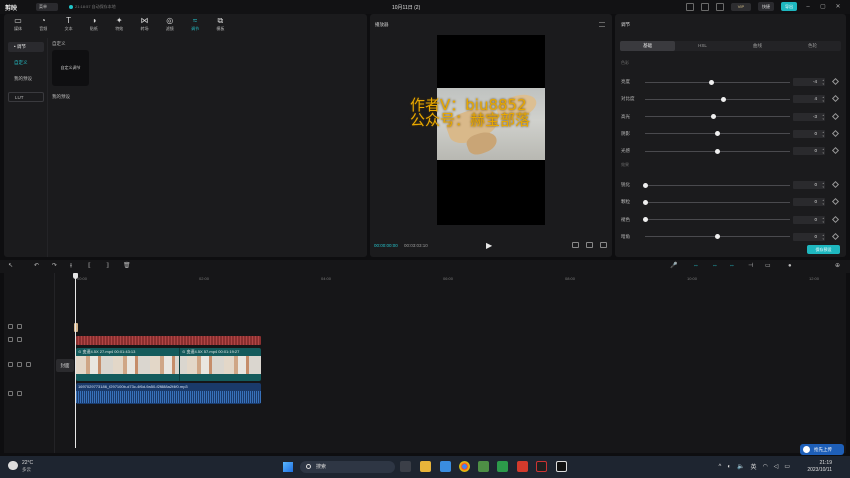  What do you see at coordinates (36, 266) in the screenshot?
I see `undo-icon: ↶` at bounding box center [36, 266].